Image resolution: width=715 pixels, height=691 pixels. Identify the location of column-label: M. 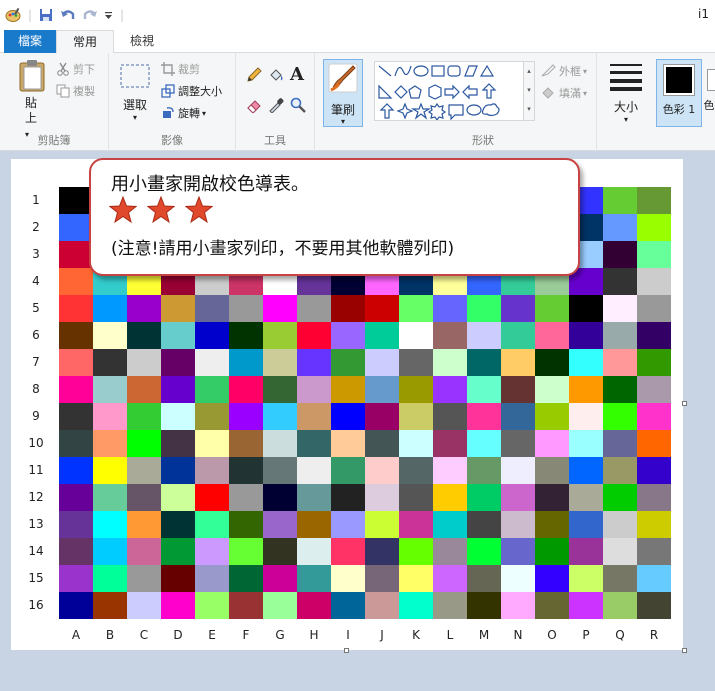
(484, 635).